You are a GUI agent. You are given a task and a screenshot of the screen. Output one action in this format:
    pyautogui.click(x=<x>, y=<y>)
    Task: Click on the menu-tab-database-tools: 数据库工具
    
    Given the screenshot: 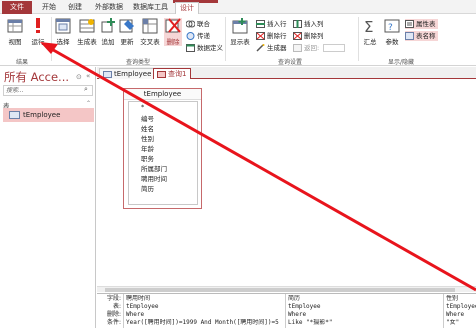 What is the action you would take?
    pyautogui.click(x=150, y=7)
    